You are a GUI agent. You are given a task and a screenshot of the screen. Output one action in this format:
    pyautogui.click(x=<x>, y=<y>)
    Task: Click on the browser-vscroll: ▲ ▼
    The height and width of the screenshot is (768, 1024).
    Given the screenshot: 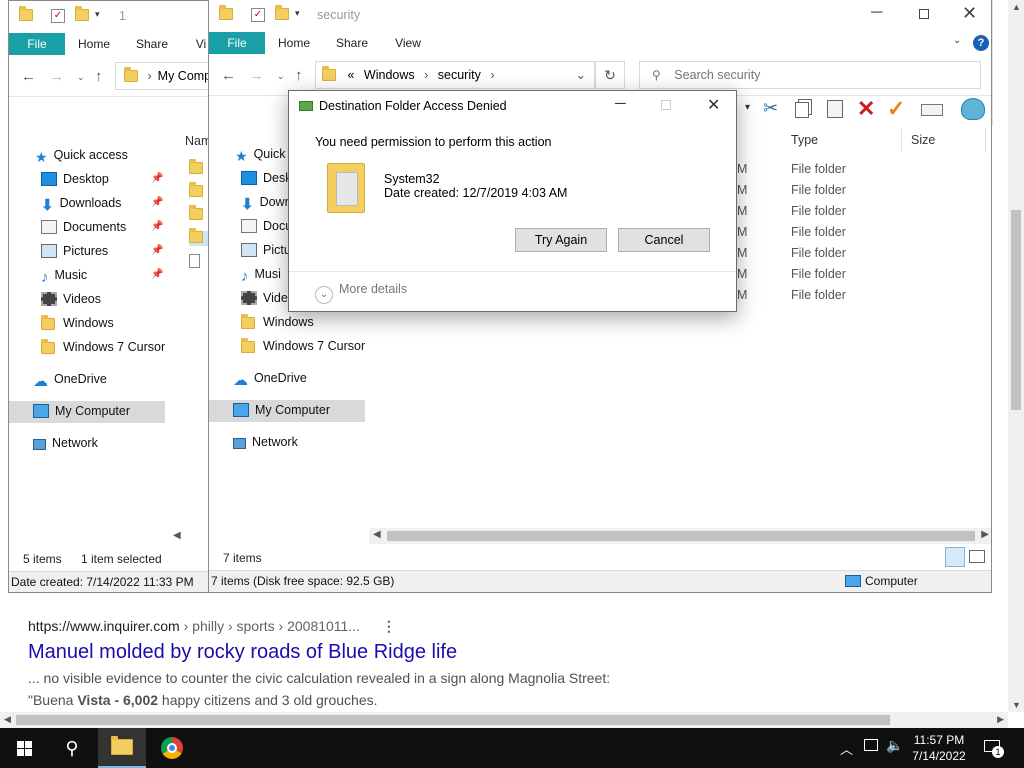 What is the action you would take?
    pyautogui.click(x=1016, y=356)
    